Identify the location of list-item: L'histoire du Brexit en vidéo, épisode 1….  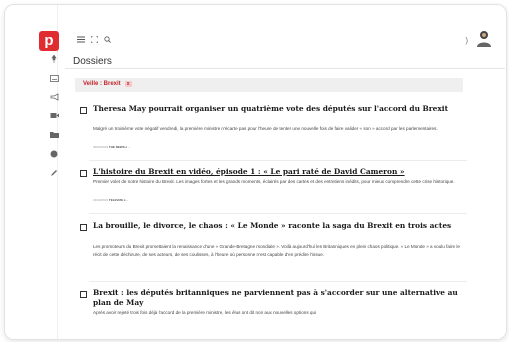
(271, 189).